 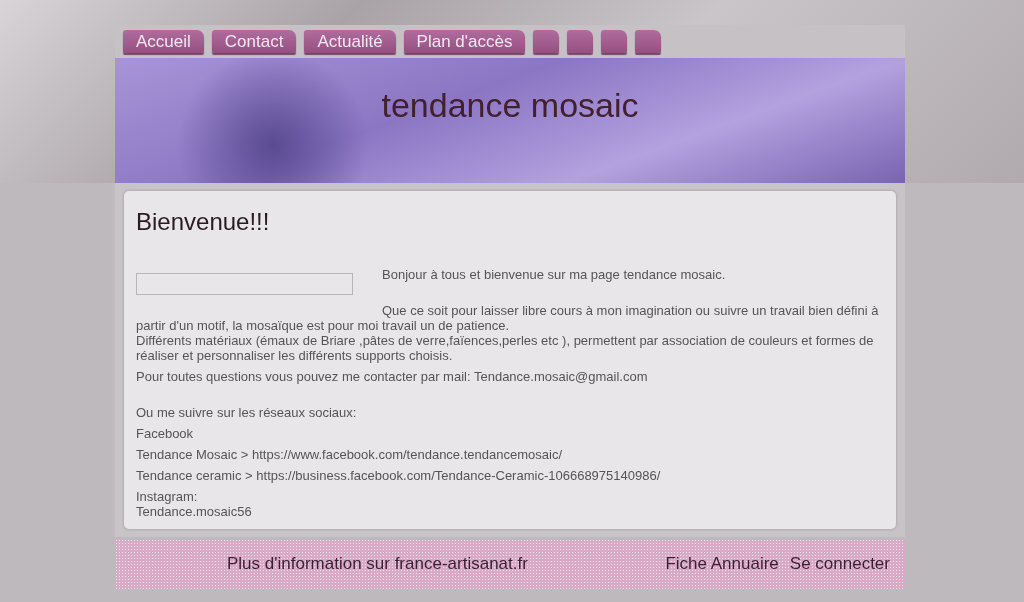 I want to click on contact-text: Pour toutes questions vous pouvez me contacter par mail: Tendance.mosaic@gmail.com, so click(x=392, y=376).